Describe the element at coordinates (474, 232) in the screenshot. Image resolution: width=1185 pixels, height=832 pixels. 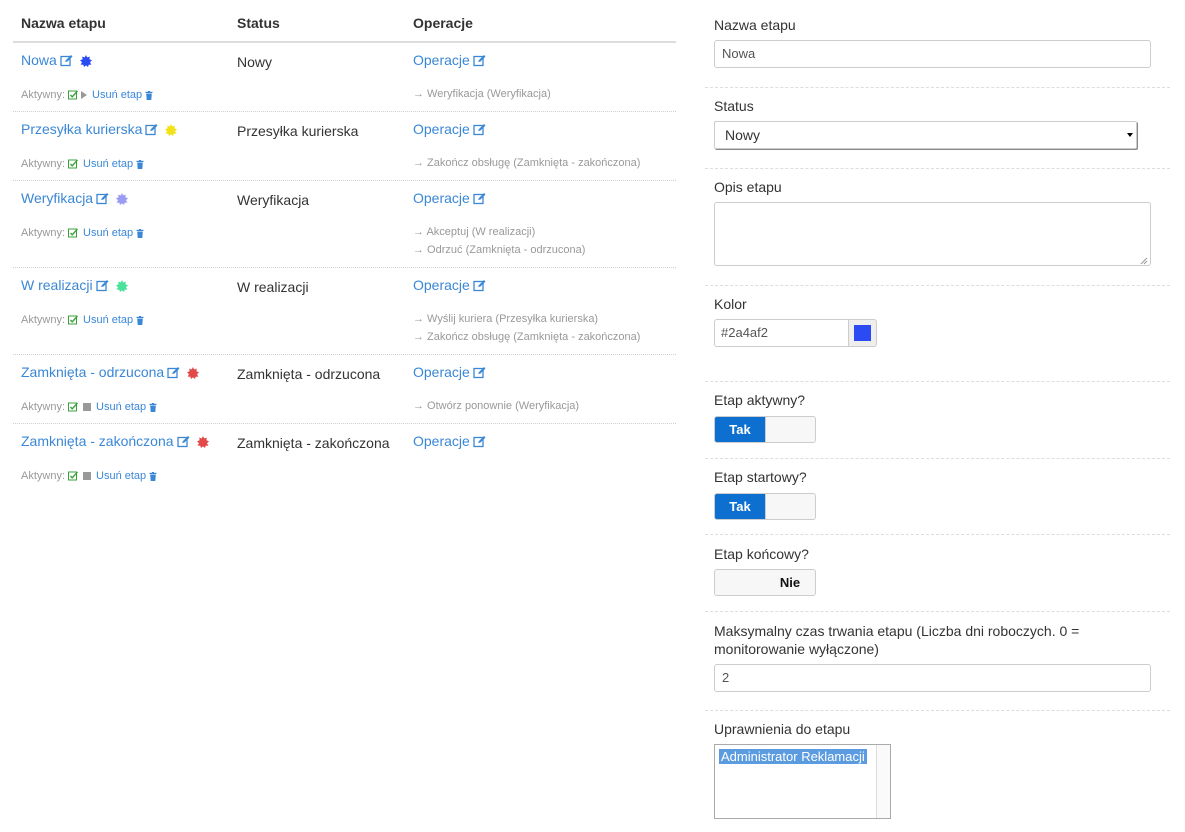
I see `transition-item: → Akceptuj (W realizacji)` at that location.